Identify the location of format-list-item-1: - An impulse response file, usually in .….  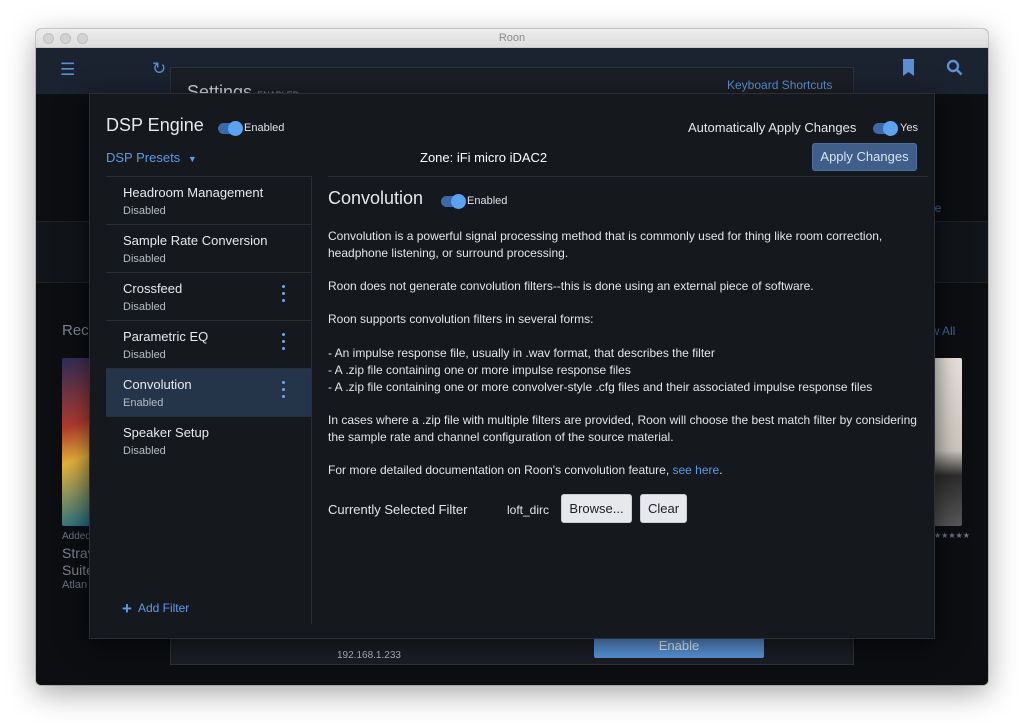
(521, 353).